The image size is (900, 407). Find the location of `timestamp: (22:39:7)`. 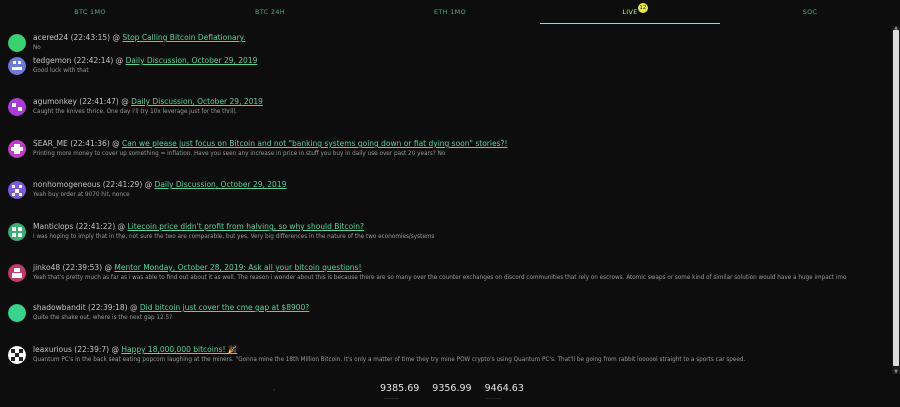

timestamp: (22:39:7) is located at coordinates (92, 349).